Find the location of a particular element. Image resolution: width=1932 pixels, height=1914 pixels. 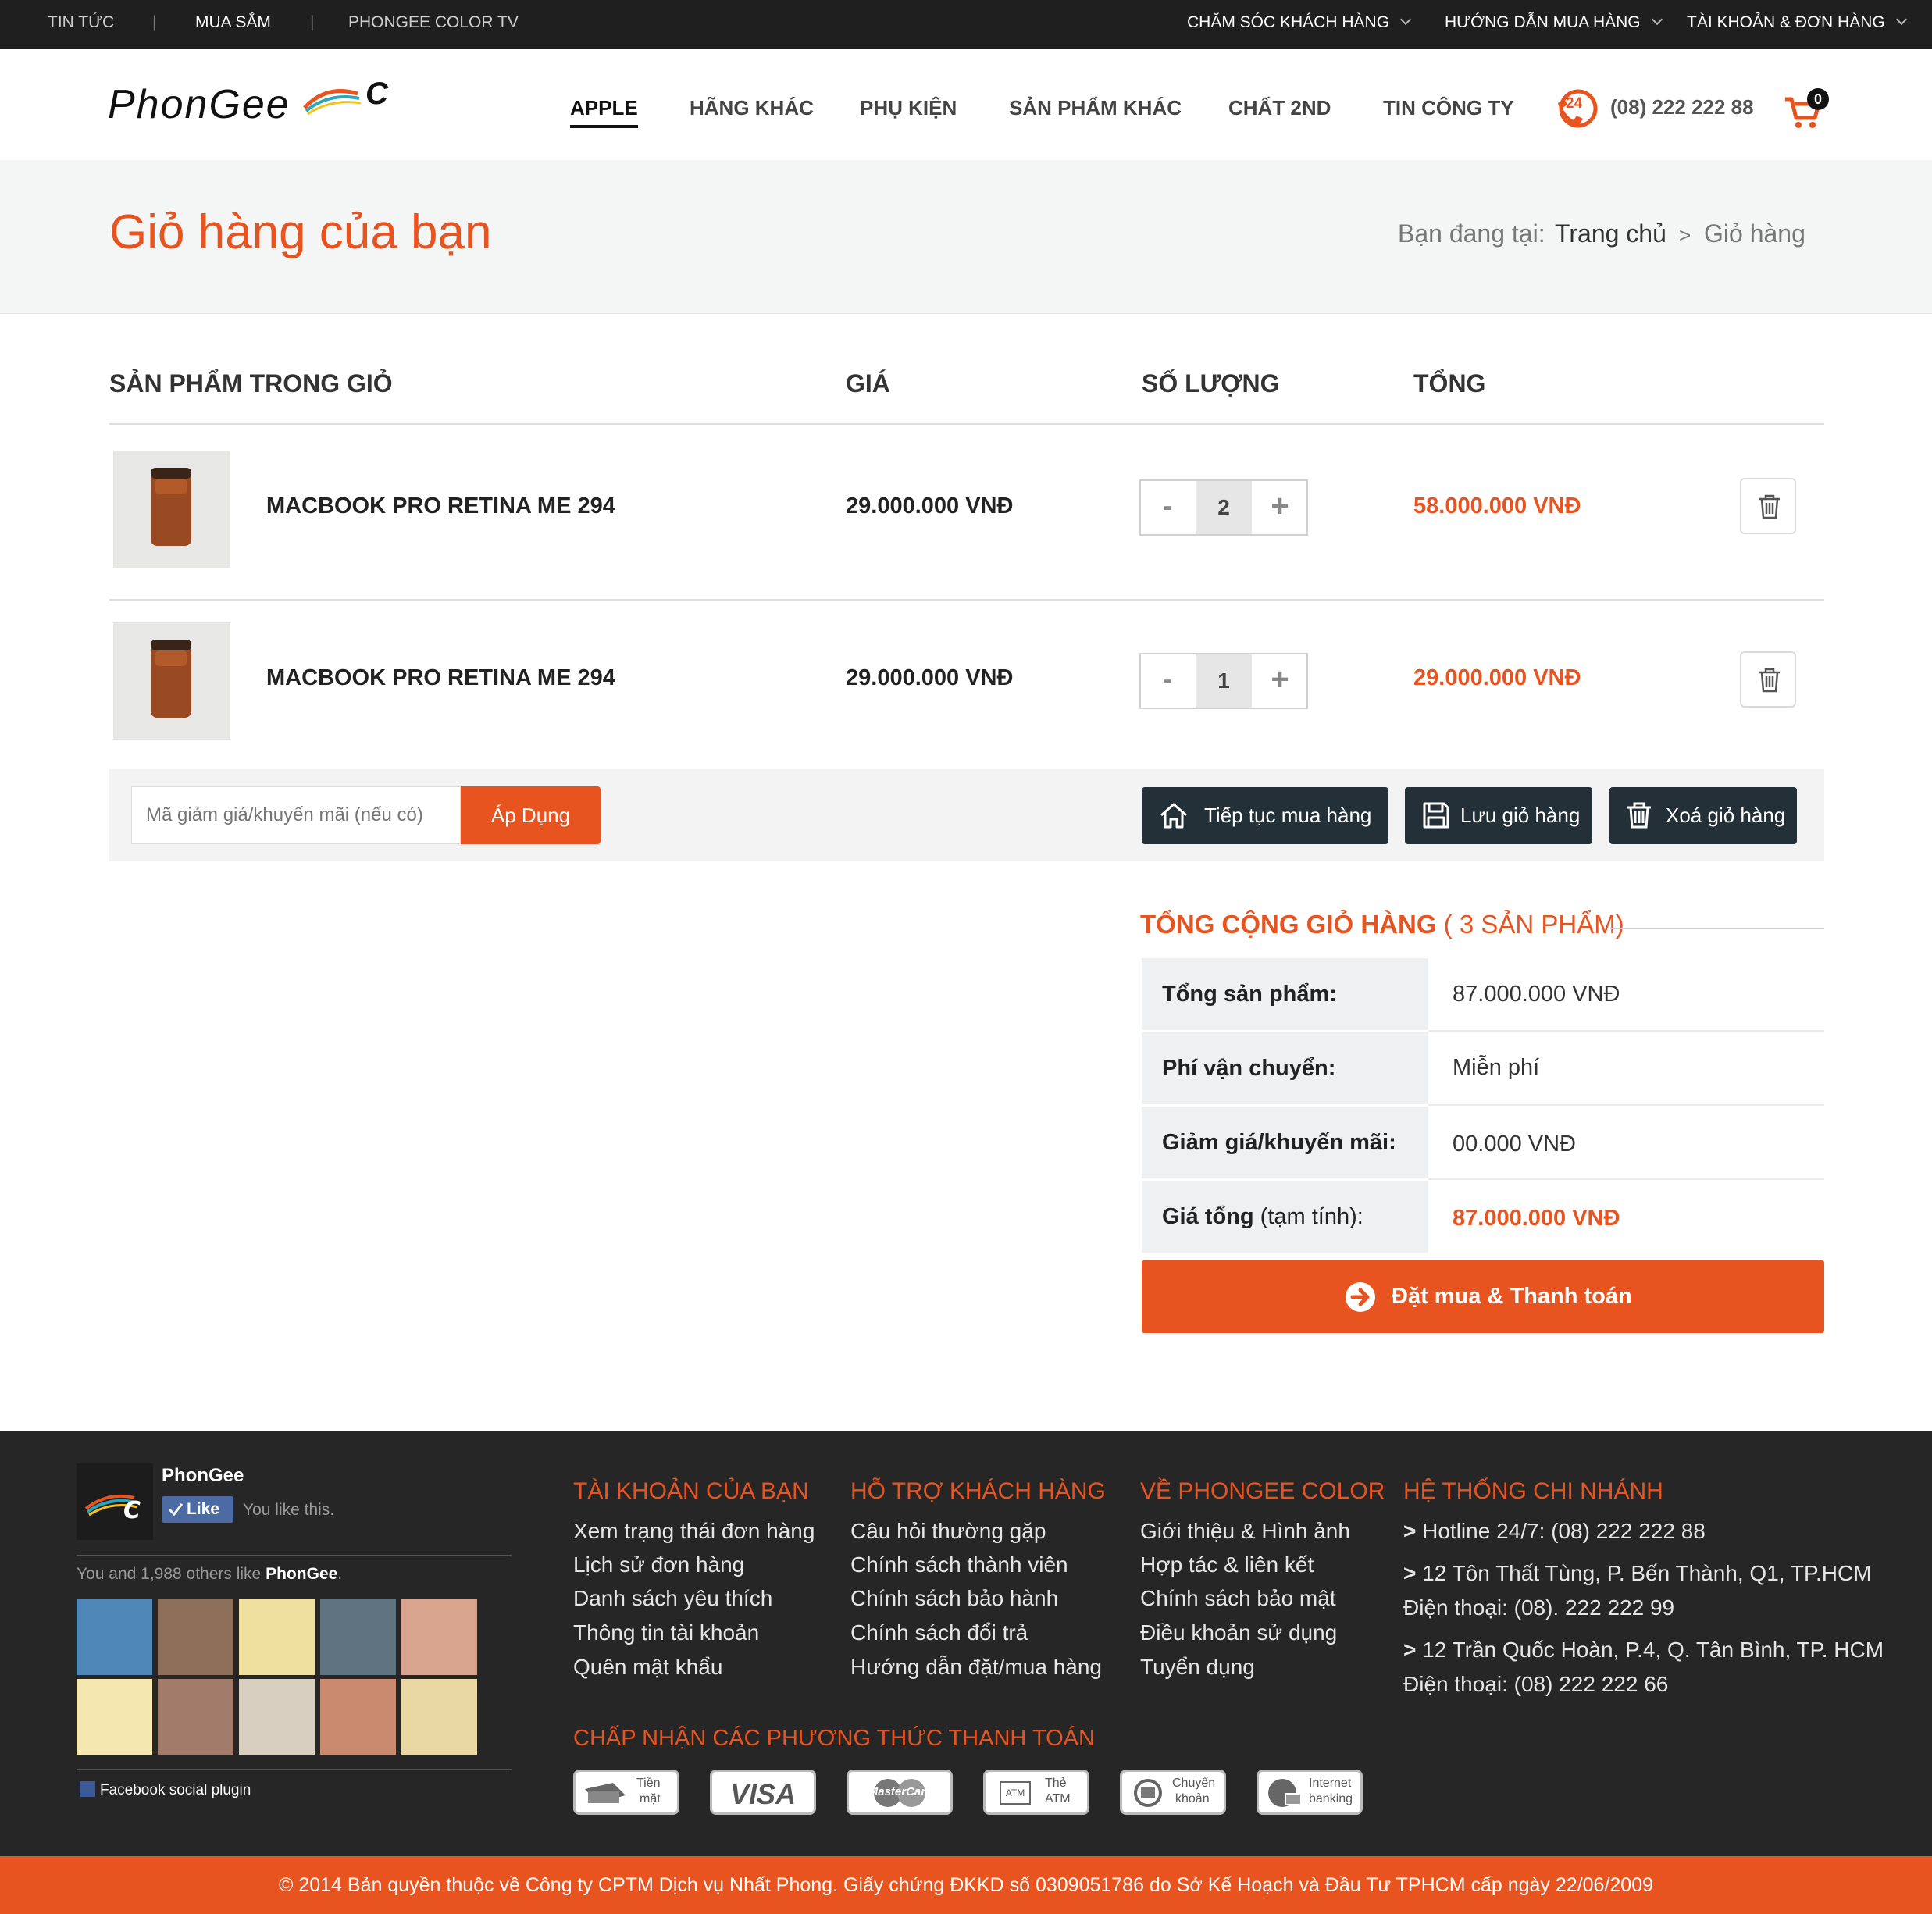

nav-company-news: TIN CÔNG TY is located at coordinates (1449, 108).